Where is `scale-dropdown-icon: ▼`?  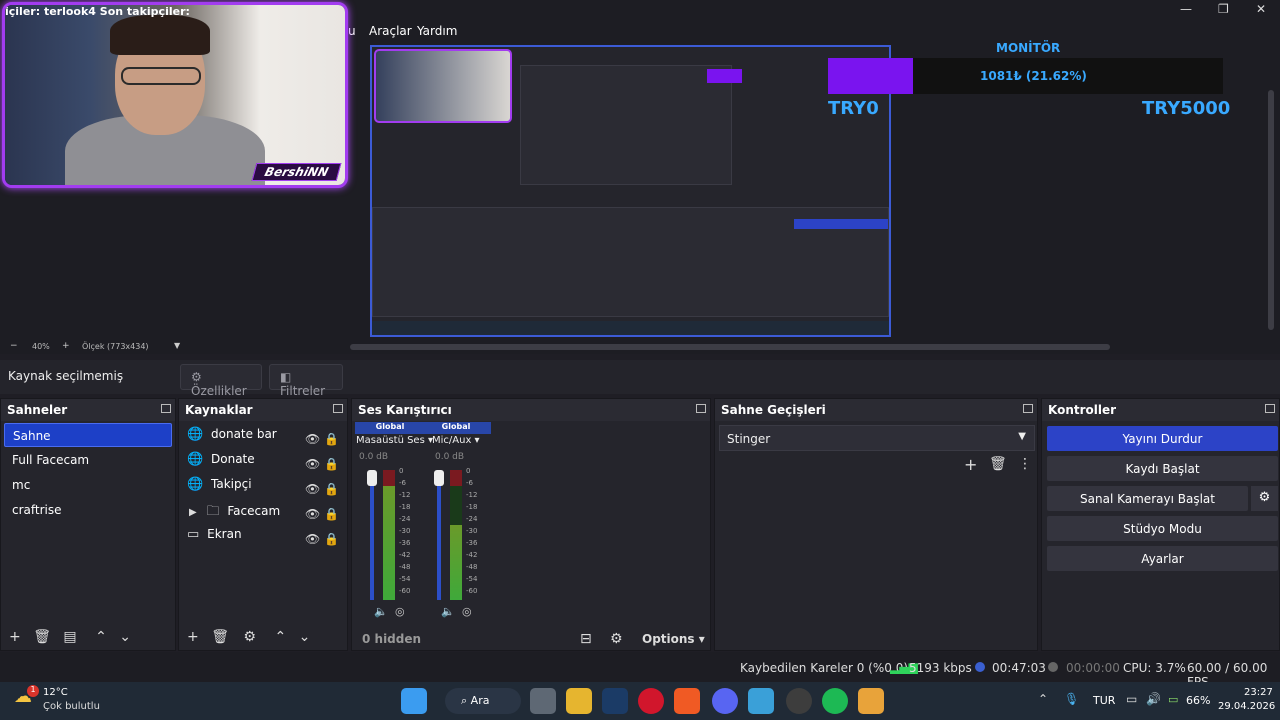
scale-dropdown-icon: ▼ is located at coordinates (177, 345).